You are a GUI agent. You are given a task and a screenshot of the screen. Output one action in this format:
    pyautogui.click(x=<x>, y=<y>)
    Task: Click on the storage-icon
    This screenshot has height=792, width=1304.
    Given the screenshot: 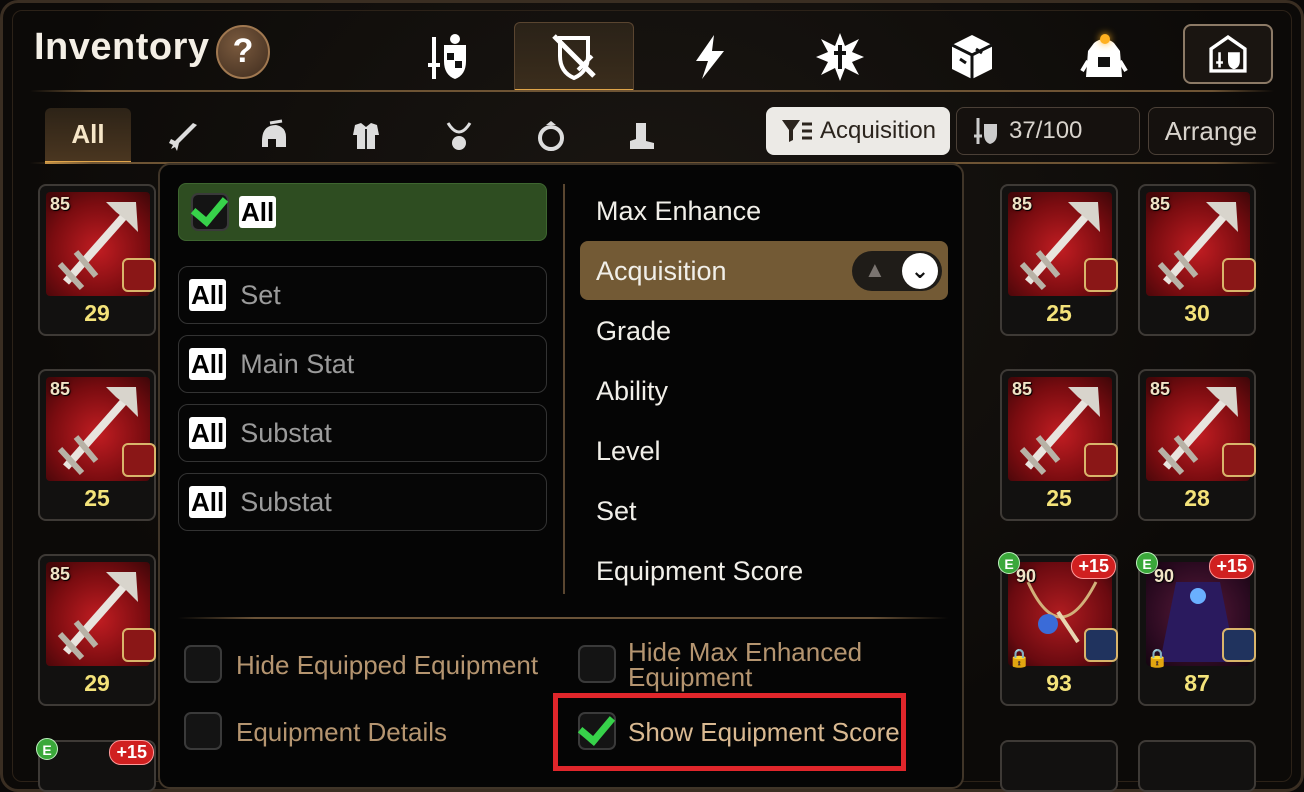 What is the action you would take?
    pyautogui.click(x=1228, y=54)
    